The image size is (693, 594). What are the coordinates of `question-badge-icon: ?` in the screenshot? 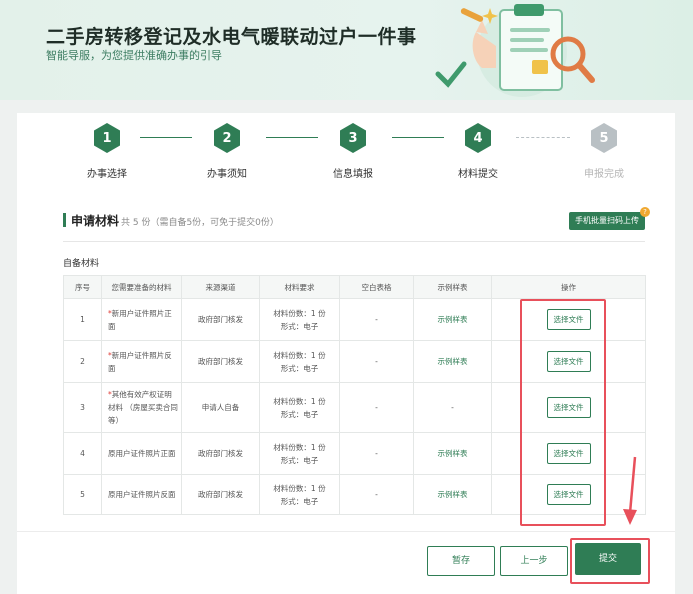 It's located at (645, 212).